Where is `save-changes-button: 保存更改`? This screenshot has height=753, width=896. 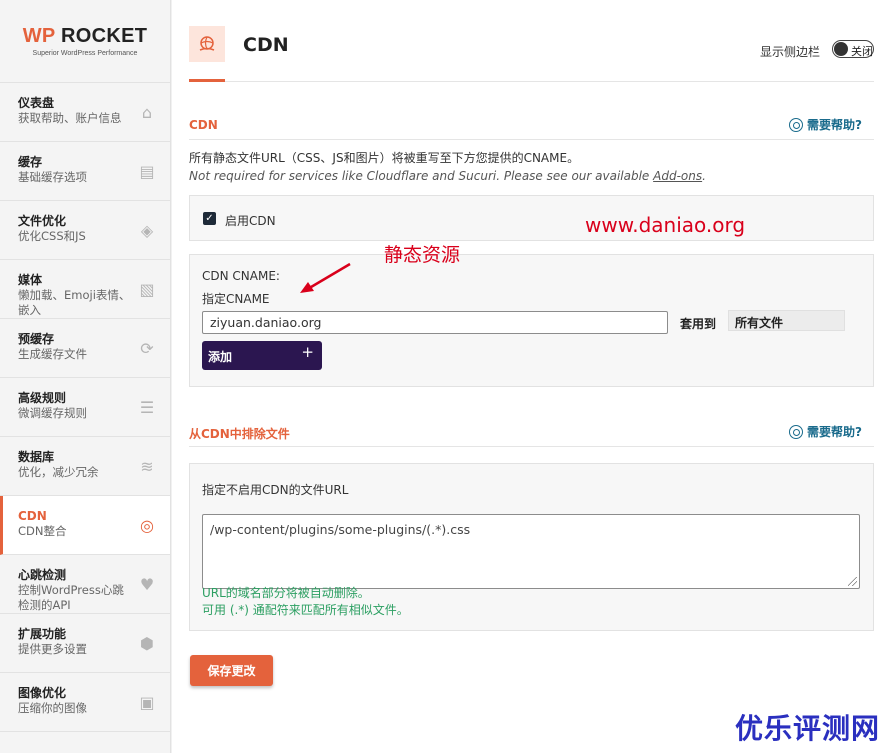
save-changes-button: 保存更改 is located at coordinates (231, 670).